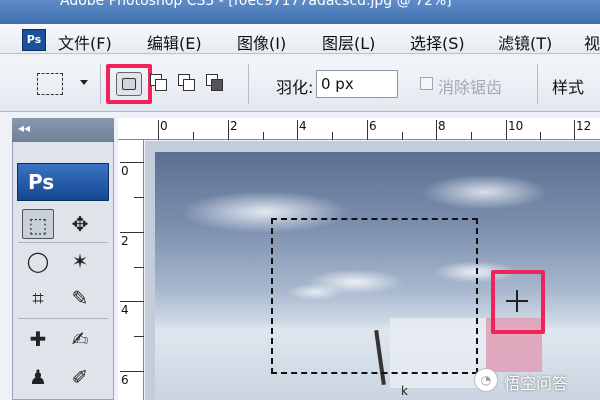 The image size is (600, 400). I want to click on brush-tool: ✍, so click(80, 339).